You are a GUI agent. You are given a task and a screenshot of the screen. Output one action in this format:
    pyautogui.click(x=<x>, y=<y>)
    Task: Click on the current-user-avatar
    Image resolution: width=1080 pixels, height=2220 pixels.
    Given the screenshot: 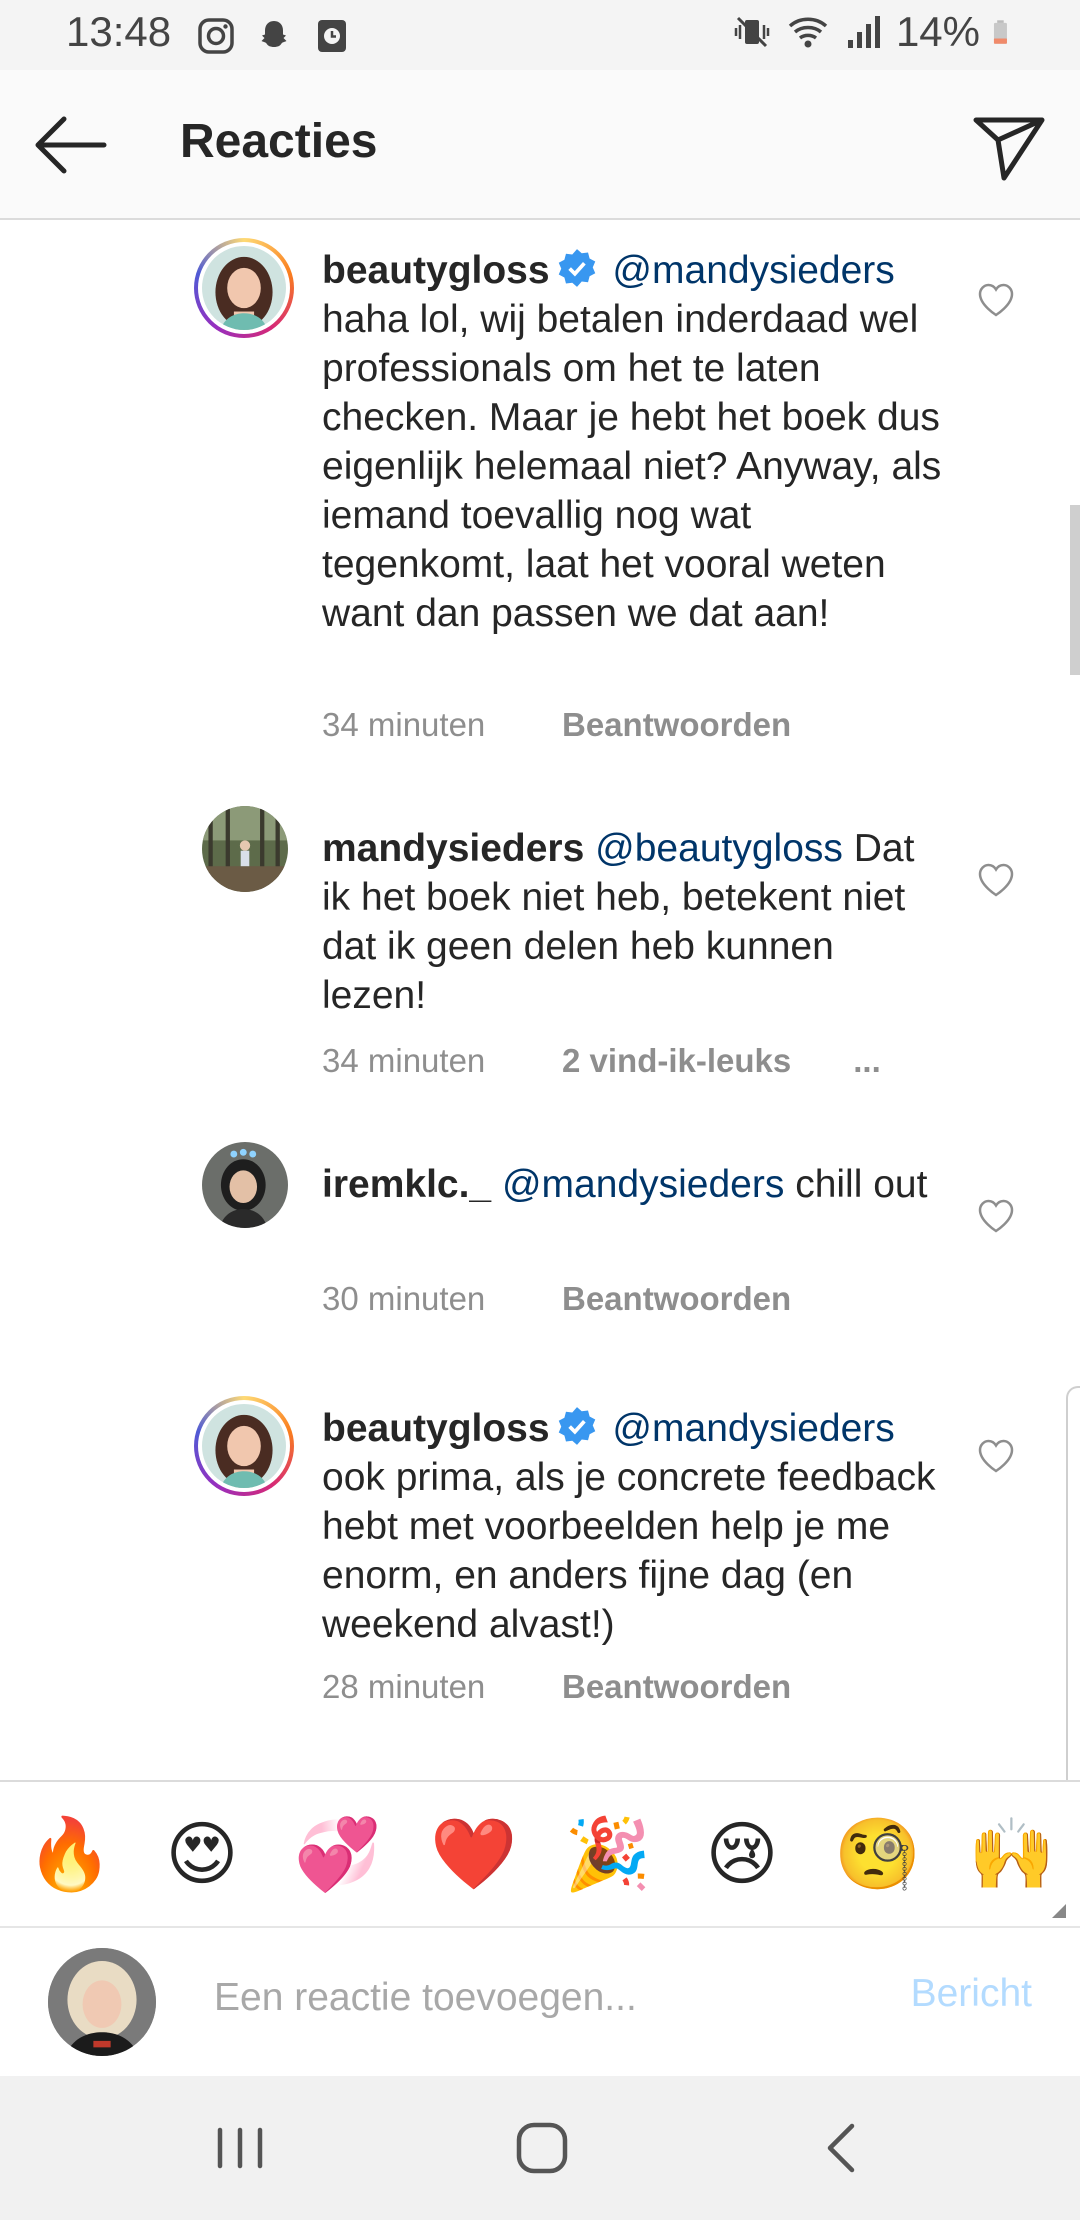 What is the action you would take?
    pyautogui.click(x=102, y=2002)
    